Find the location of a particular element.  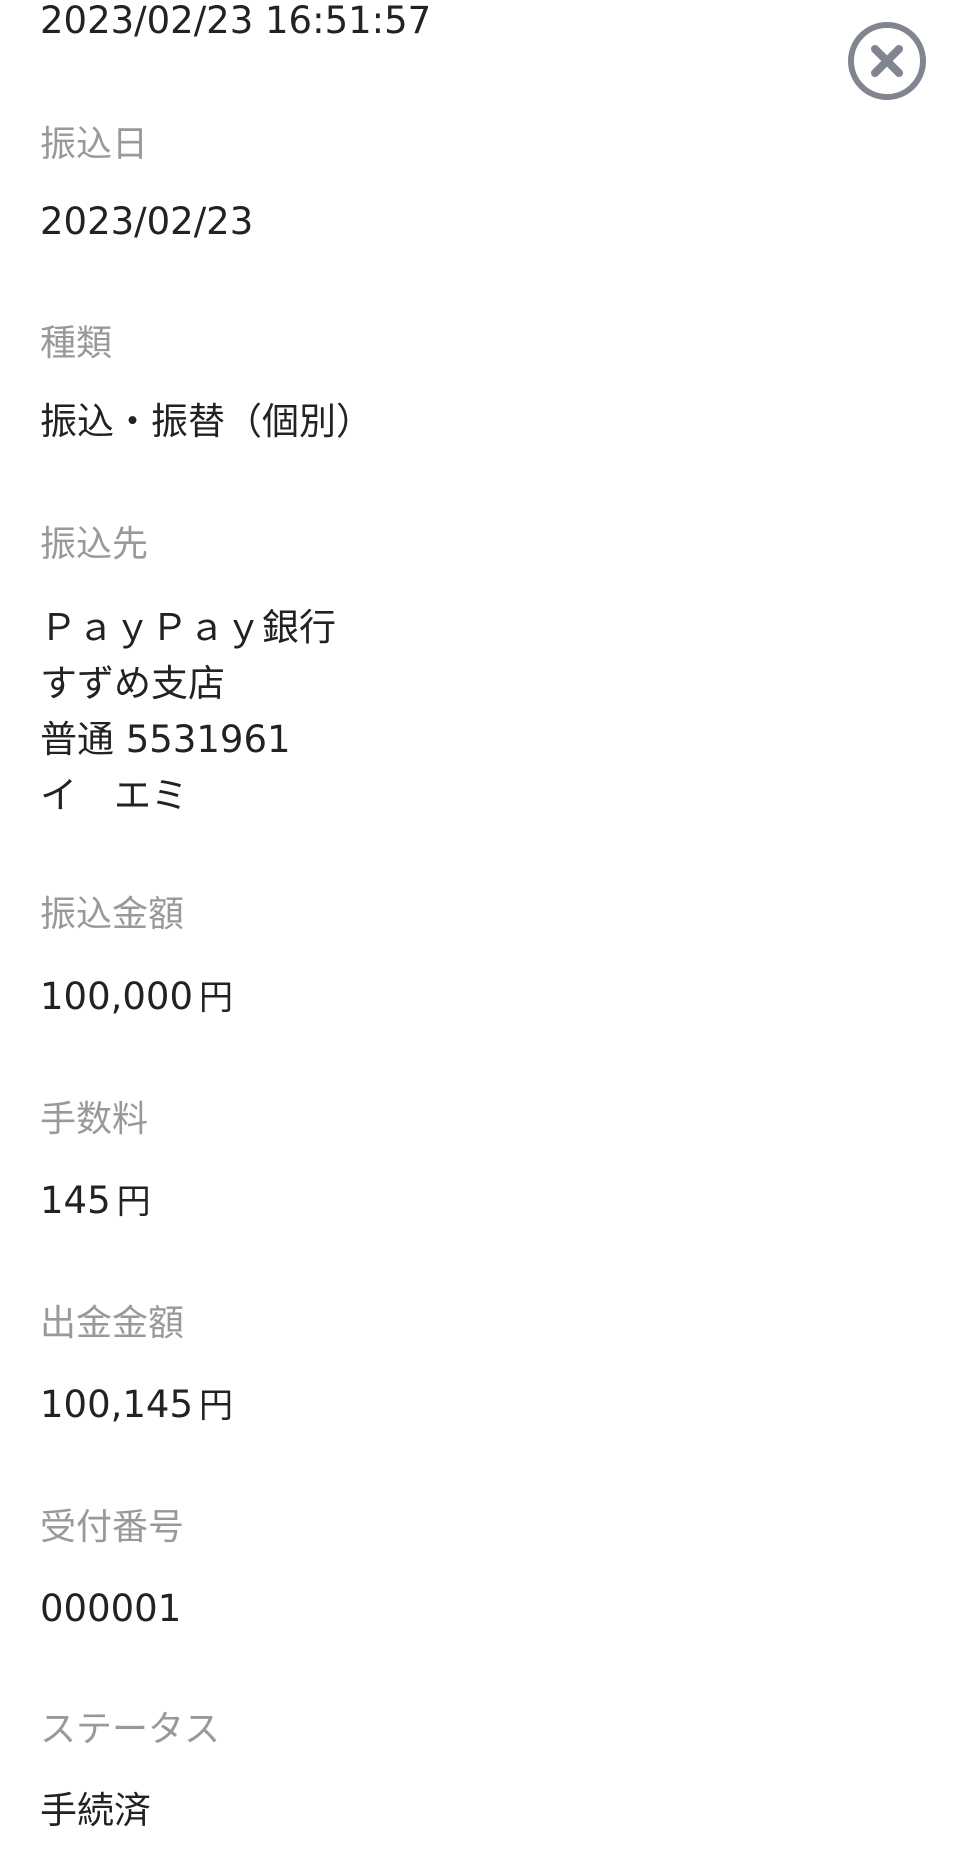

field-transfer-date: 振込日 is located at coordinates (482, 145).